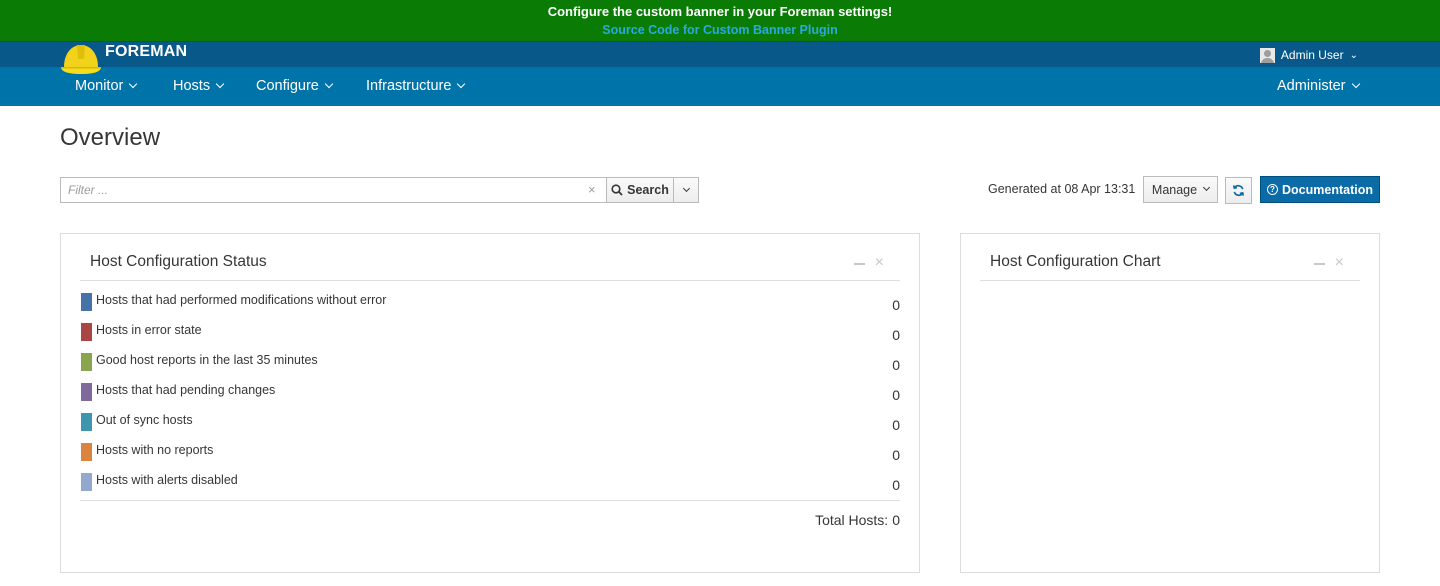 Image resolution: width=1440 pixels, height=586 pixels. I want to click on user-name: Admin User, so click(1312, 55).